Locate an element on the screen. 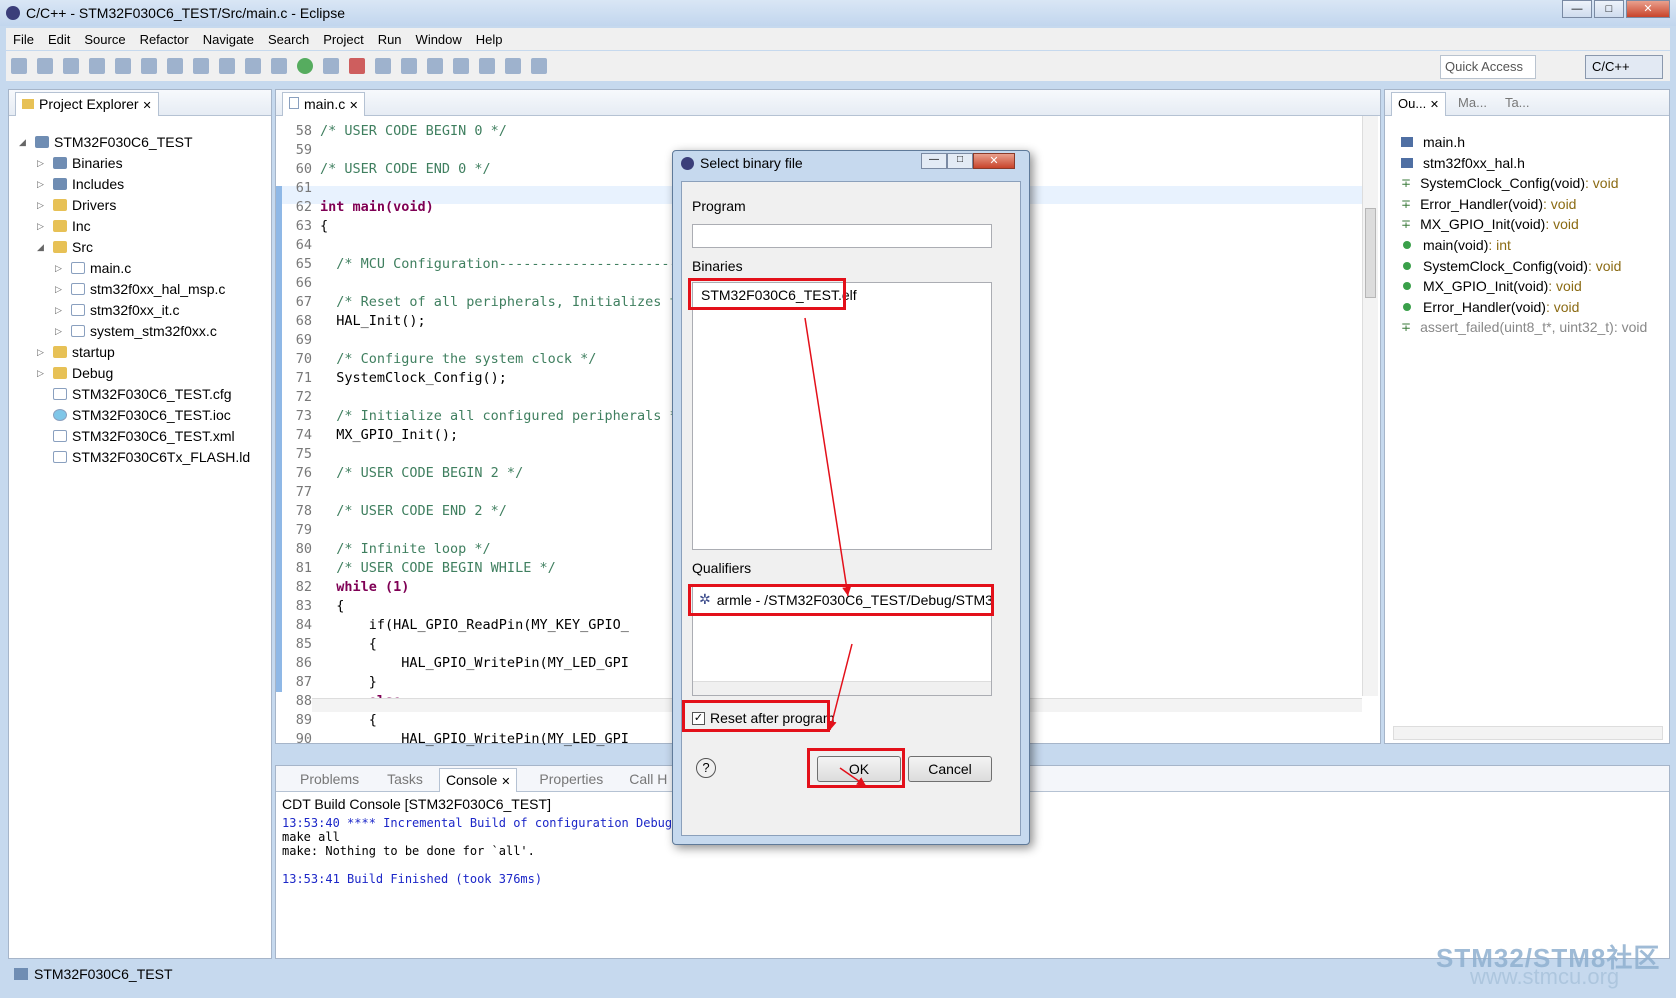 Image resolution: width=1676 pixels, height=998 pixels. arrow-qualifier-to-reset is located at coordinates (840, 687).